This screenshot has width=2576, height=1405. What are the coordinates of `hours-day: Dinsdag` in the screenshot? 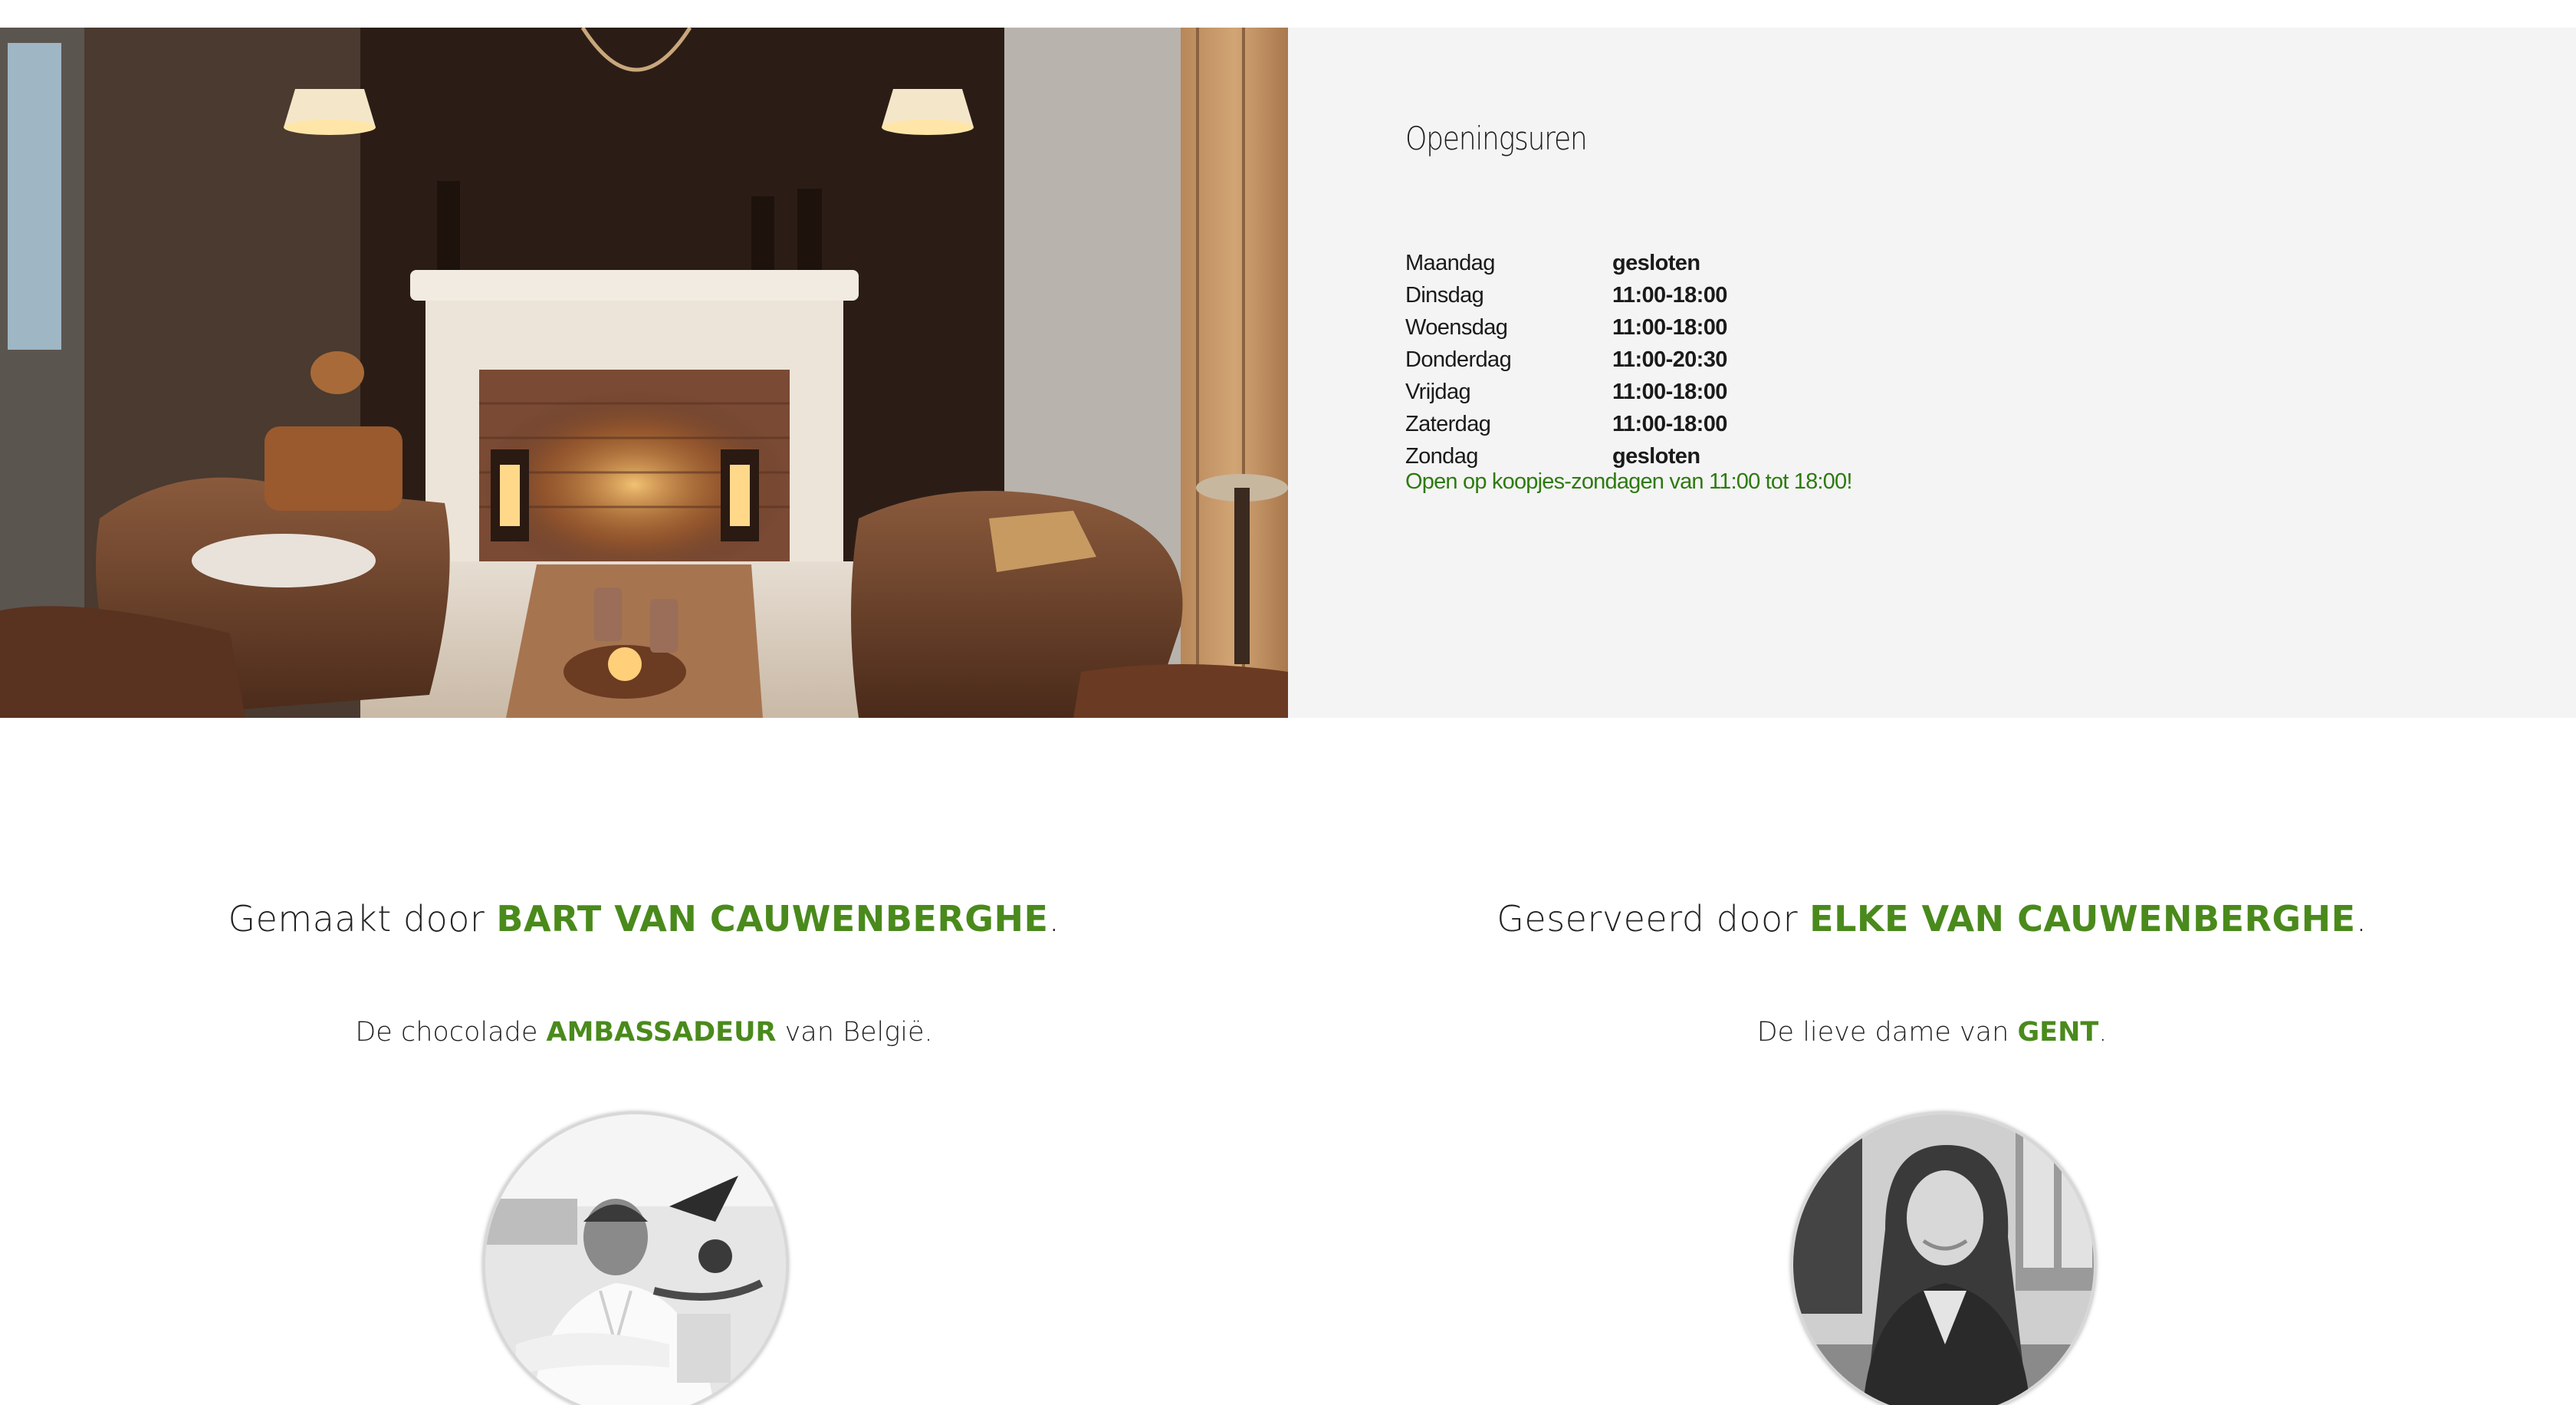 It's located at (1445, 296).